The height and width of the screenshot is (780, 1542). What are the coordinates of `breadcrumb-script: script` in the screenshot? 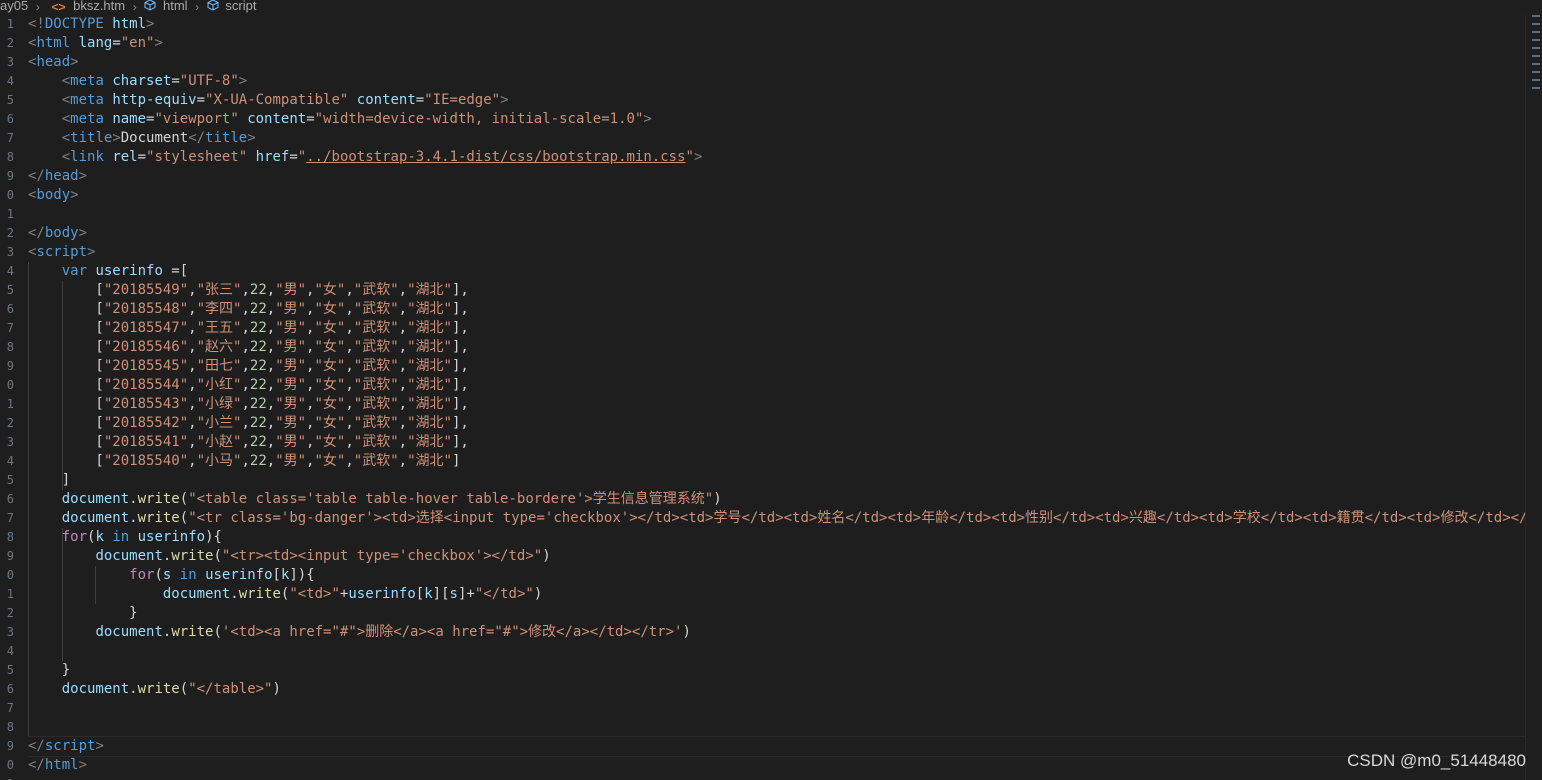 It's located at (240, 6).